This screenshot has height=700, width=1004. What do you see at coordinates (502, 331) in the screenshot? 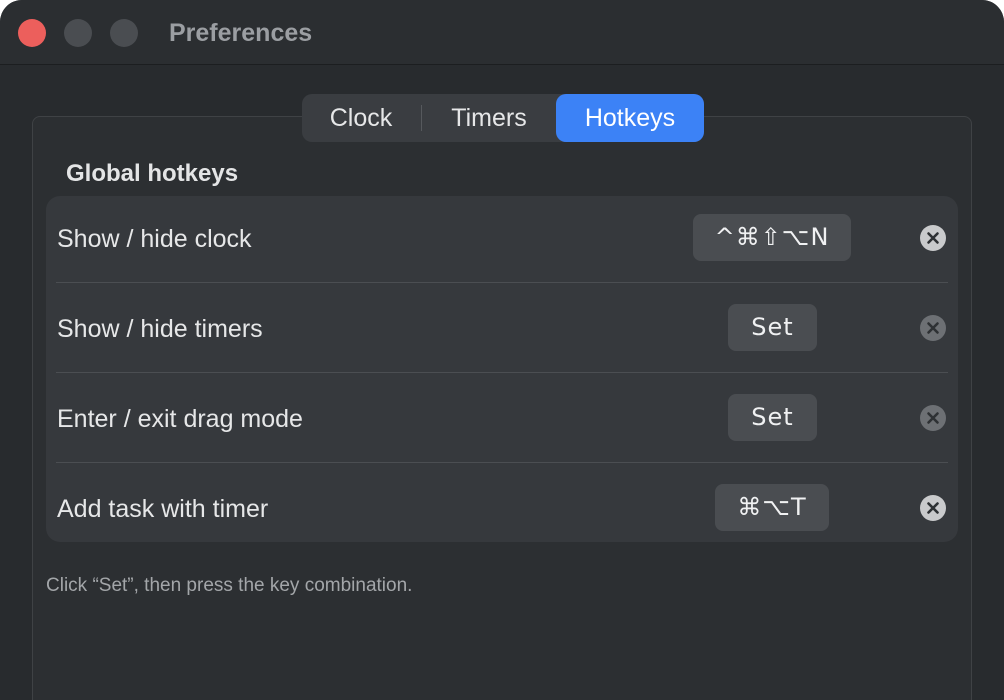
I see `hotkey-row-show-hide-timers: Show / hide timers Set` at bounding box center [502, 331].